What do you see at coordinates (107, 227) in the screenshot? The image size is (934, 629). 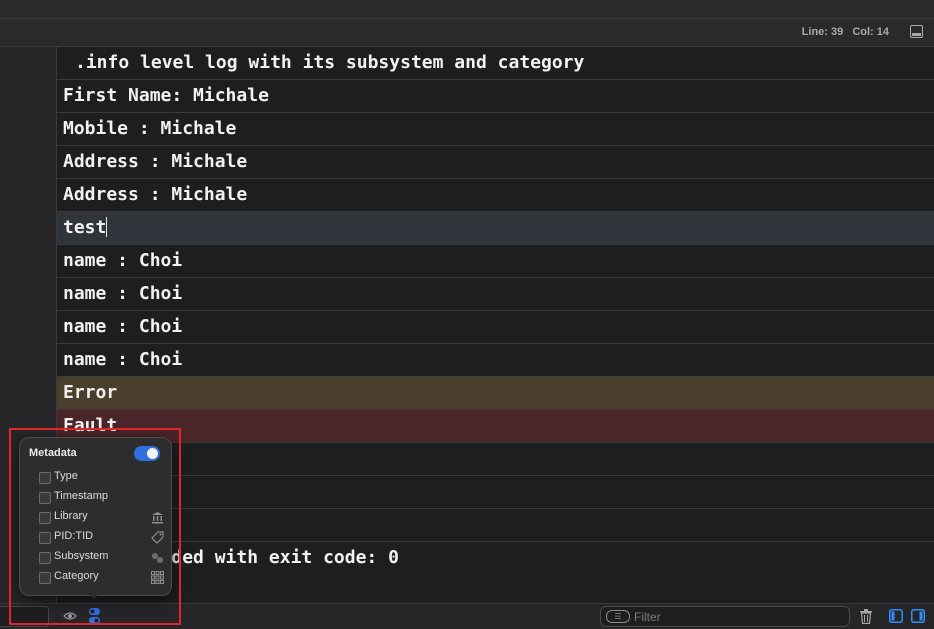 I see `text-cursor` at bounding box center [107, 227].